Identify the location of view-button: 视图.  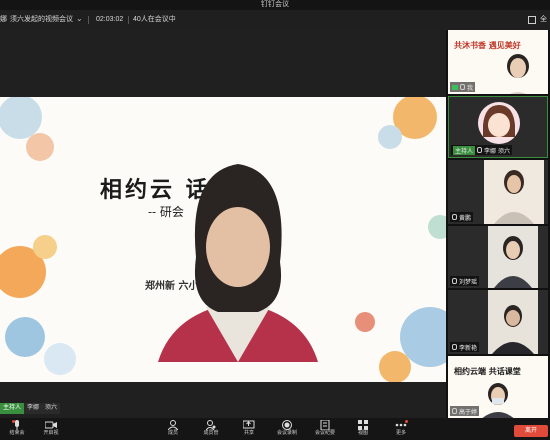
(363, 430).